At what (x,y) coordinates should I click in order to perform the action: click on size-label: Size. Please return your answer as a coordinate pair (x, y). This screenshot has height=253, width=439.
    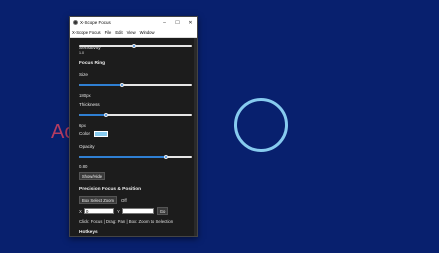
    Looking at the image, I should click on (83, 74).